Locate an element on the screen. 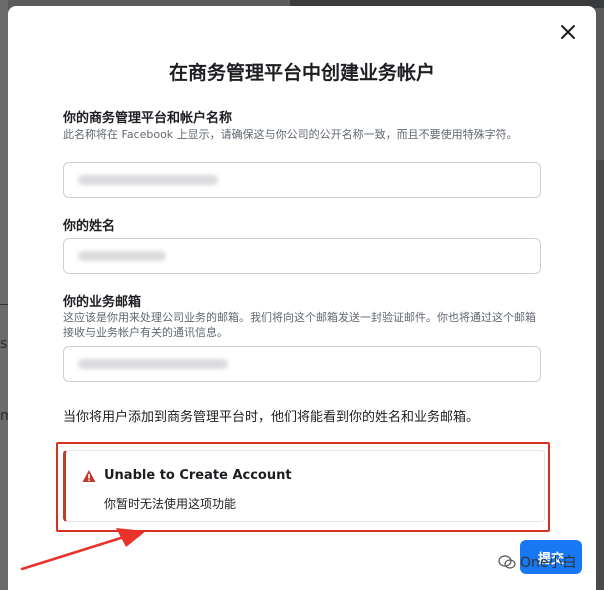 This screenshot has width=604, height=590. business-name-label: 你的商务管理平台和帐户名称 is located at coordinates (148, 118).